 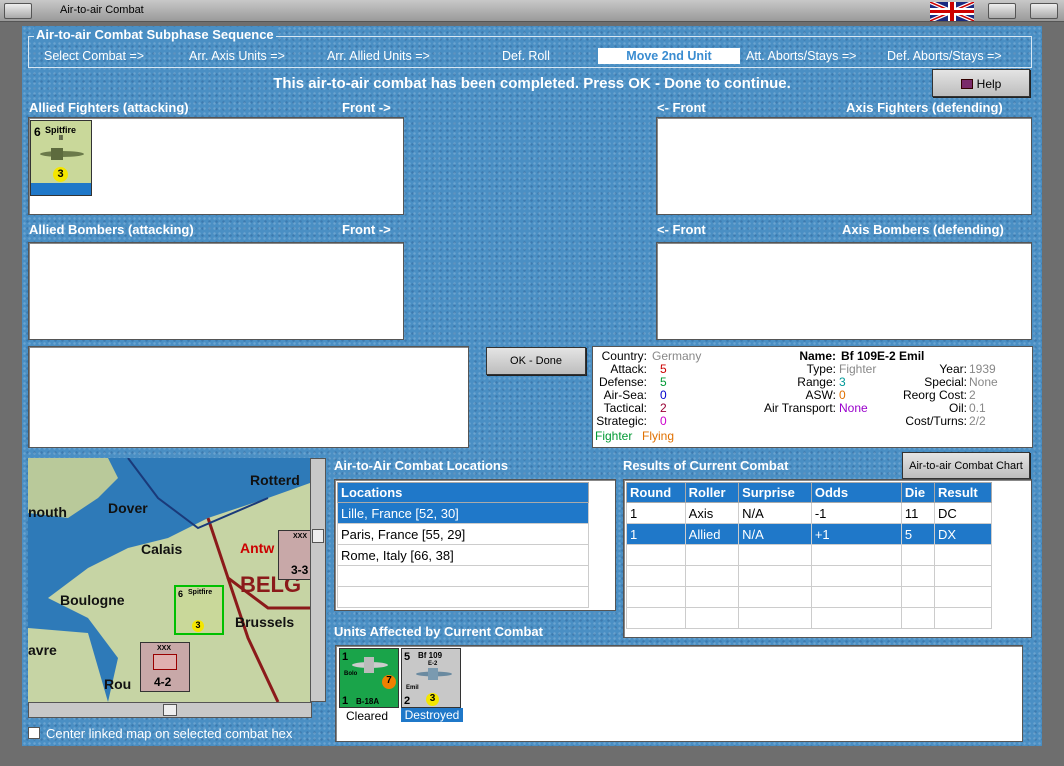 What do you see at coordinates (977, 408) in the screenshot?
I see `oil-value: 0.1` at bounding box center [977, 408].